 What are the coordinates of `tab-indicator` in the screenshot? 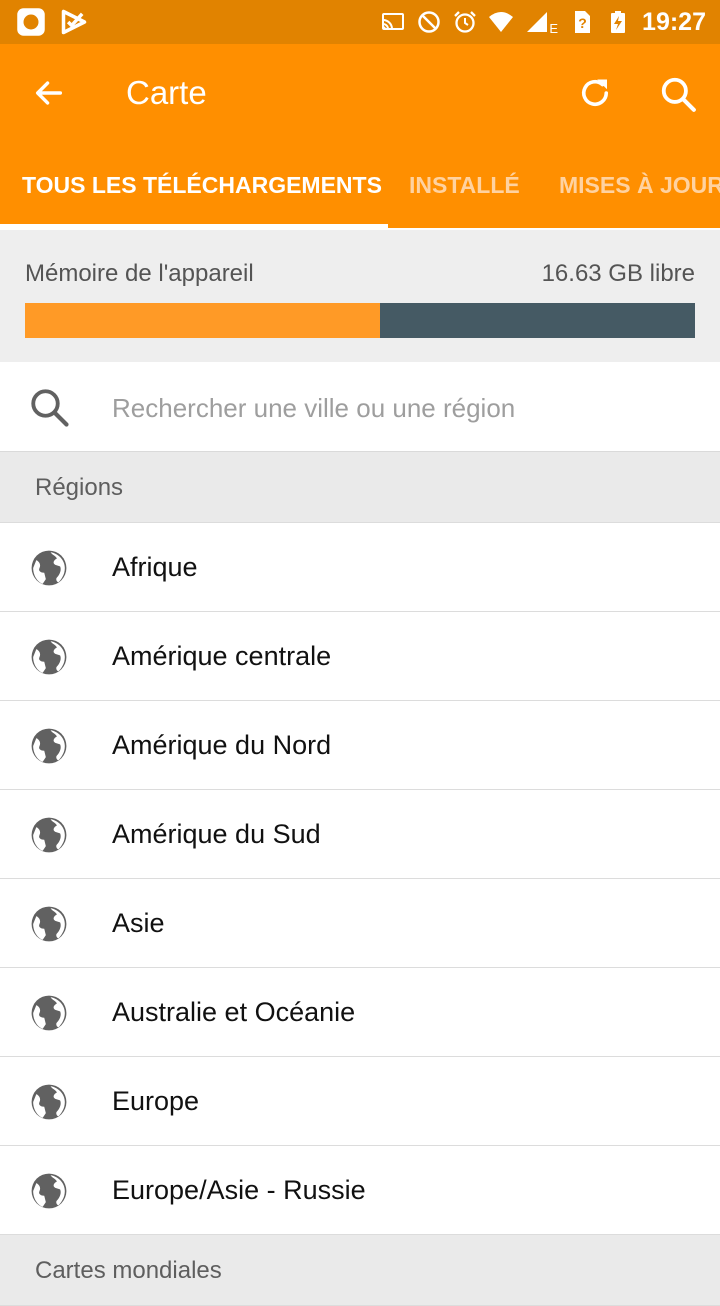 It's located at (194, 226).